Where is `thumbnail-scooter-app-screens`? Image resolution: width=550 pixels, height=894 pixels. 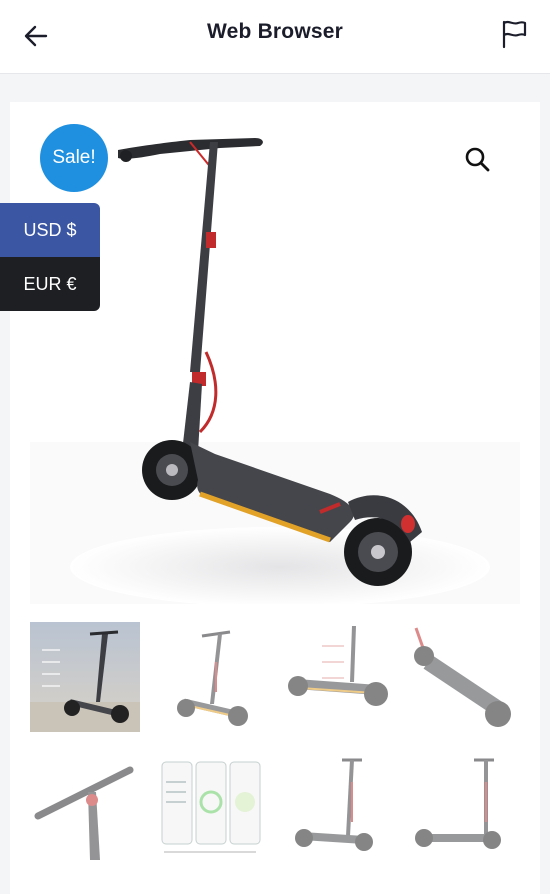
thumbnail-scooter-app-screens is located at coordinates (211, 807).